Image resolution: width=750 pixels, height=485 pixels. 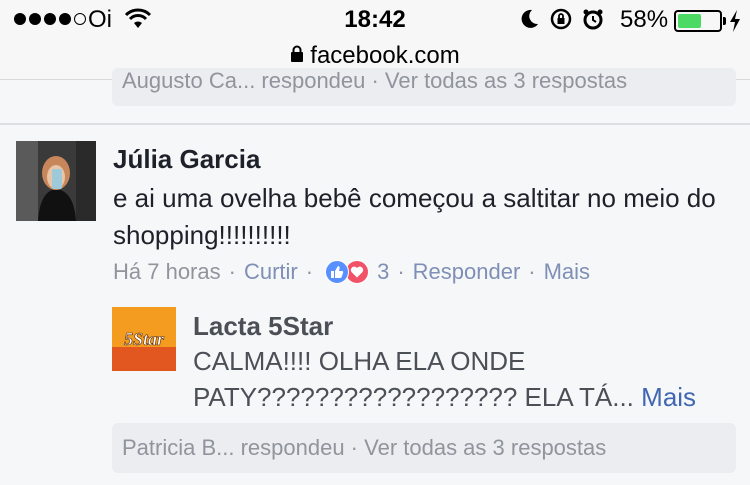 What do you see at coordinates (375, 124) in the screenshot?
I see `divider` at bounding box center [375, 124].